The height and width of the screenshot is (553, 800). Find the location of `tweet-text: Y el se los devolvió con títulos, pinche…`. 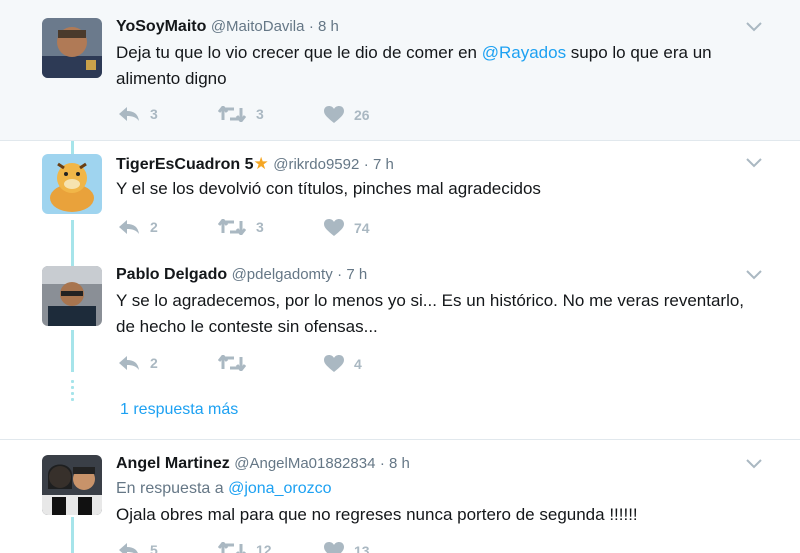

tweet-text: Y el se los devolvió con títulos, pinche… is located at coordinates (328, 188).